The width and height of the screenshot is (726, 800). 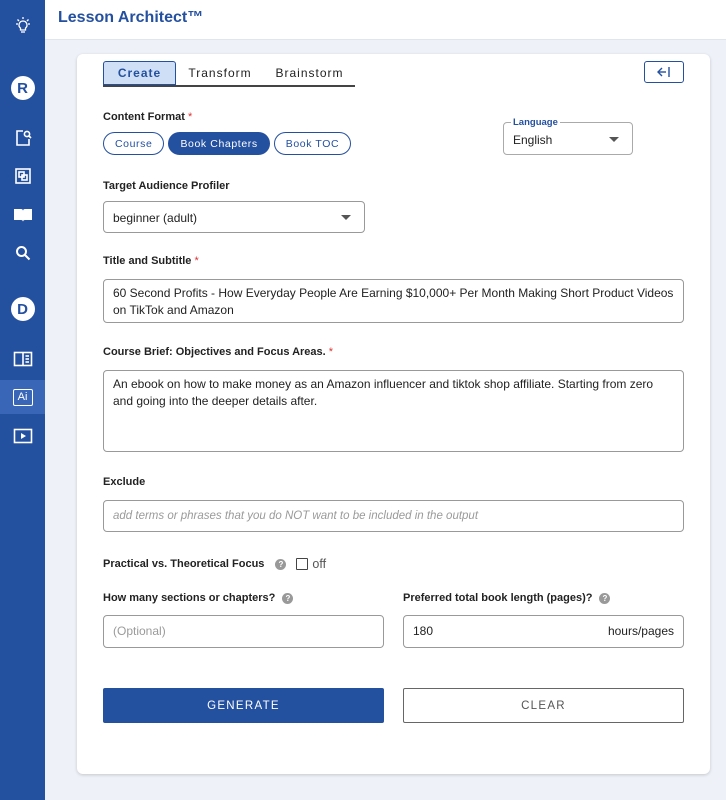 I want to click on focus-checkbox, so click(x=302, y=564).